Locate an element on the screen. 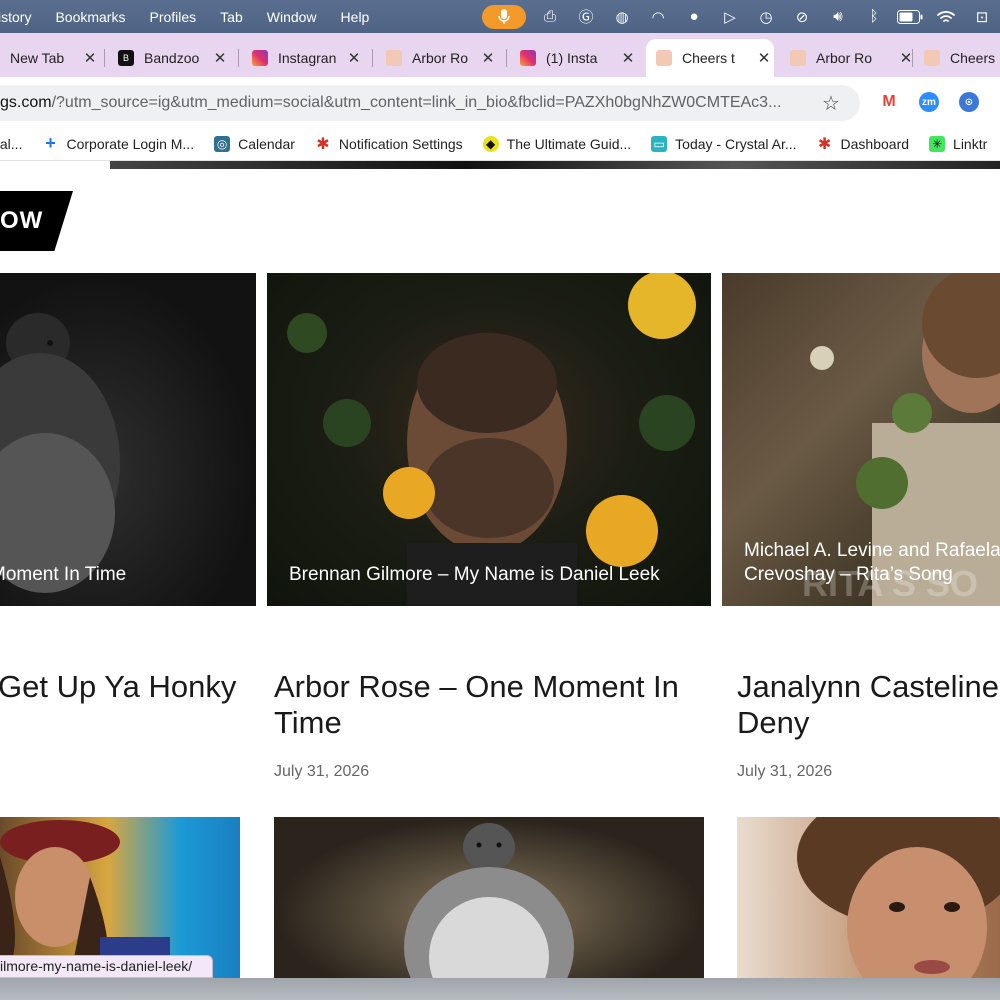  post-title-line: Time is located at coordinates (308, 722).